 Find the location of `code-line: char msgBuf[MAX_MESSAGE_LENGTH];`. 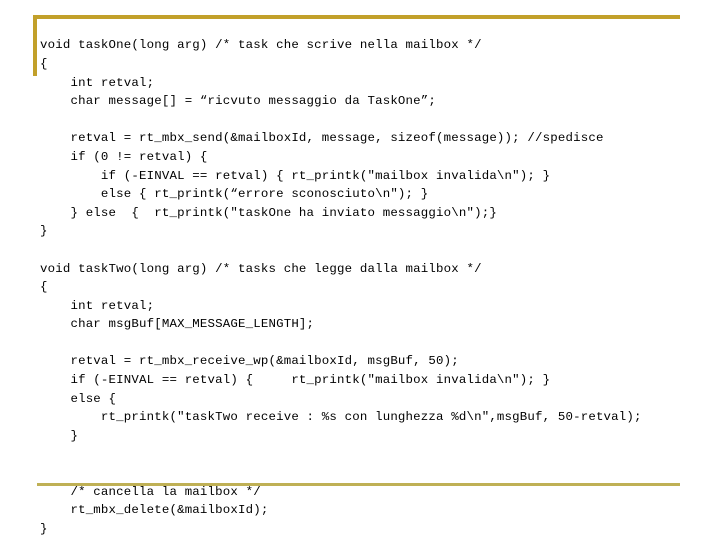

code-line: char msgBuf[MAX_MESSAGE_LENGTH]; is located at coordinates (177, 324).